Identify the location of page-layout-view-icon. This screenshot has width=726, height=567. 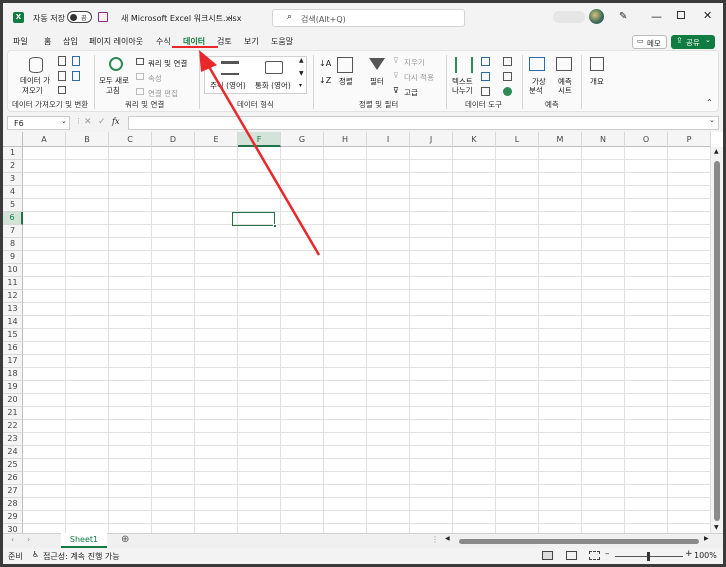
(571, 555).